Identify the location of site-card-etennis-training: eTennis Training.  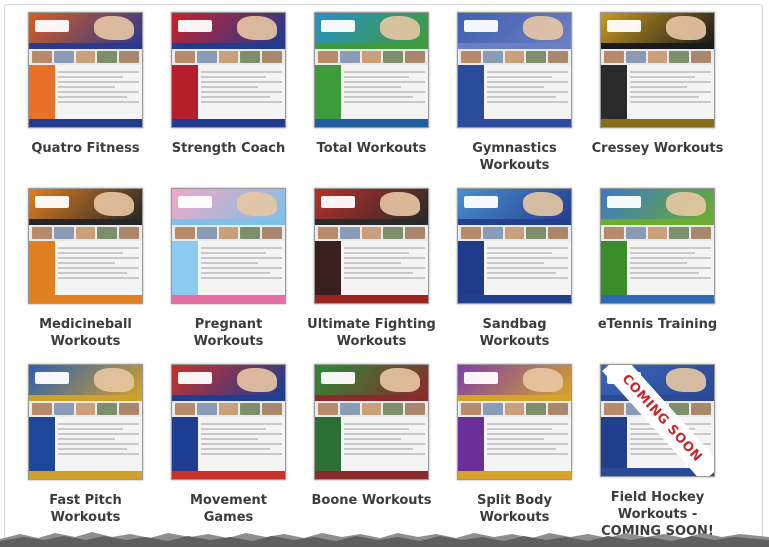
(657, 276).